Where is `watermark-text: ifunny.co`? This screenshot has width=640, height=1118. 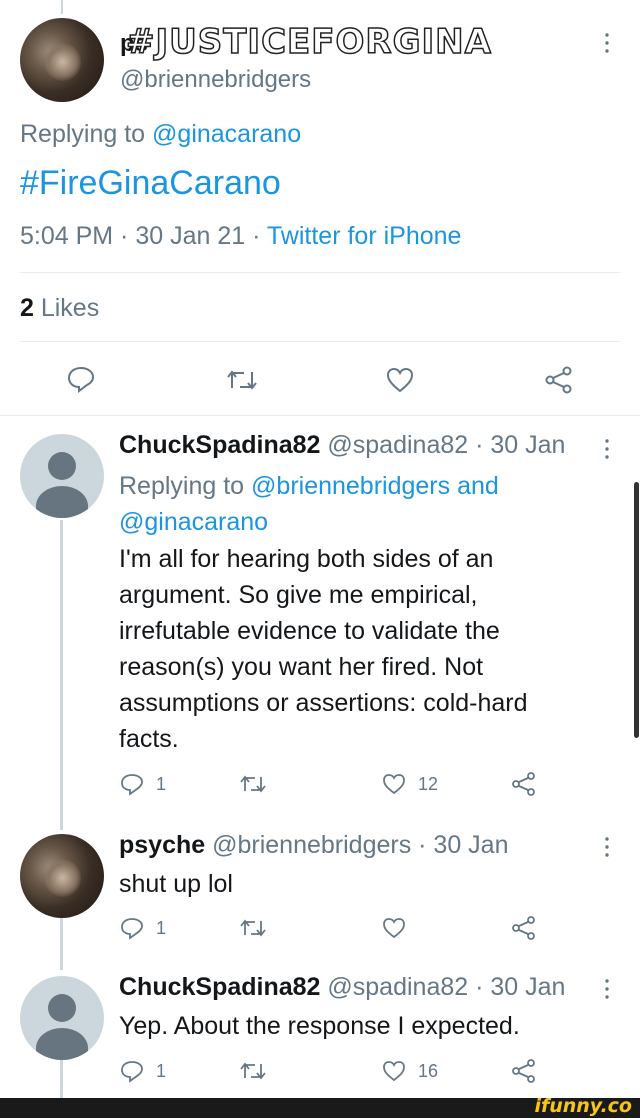
watermark-text: ifunny.co is located at coordinates (583, 1106).